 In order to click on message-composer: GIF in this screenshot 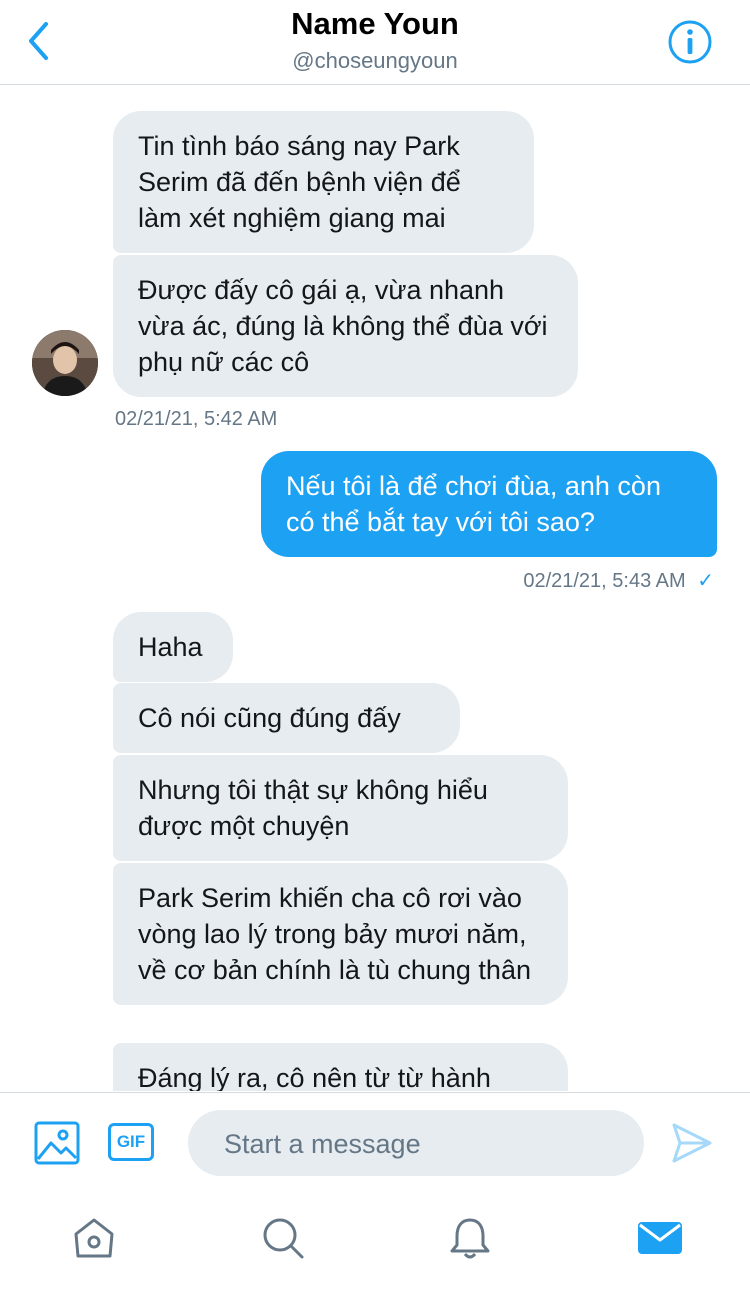, I will do `click(375, 1142)`.